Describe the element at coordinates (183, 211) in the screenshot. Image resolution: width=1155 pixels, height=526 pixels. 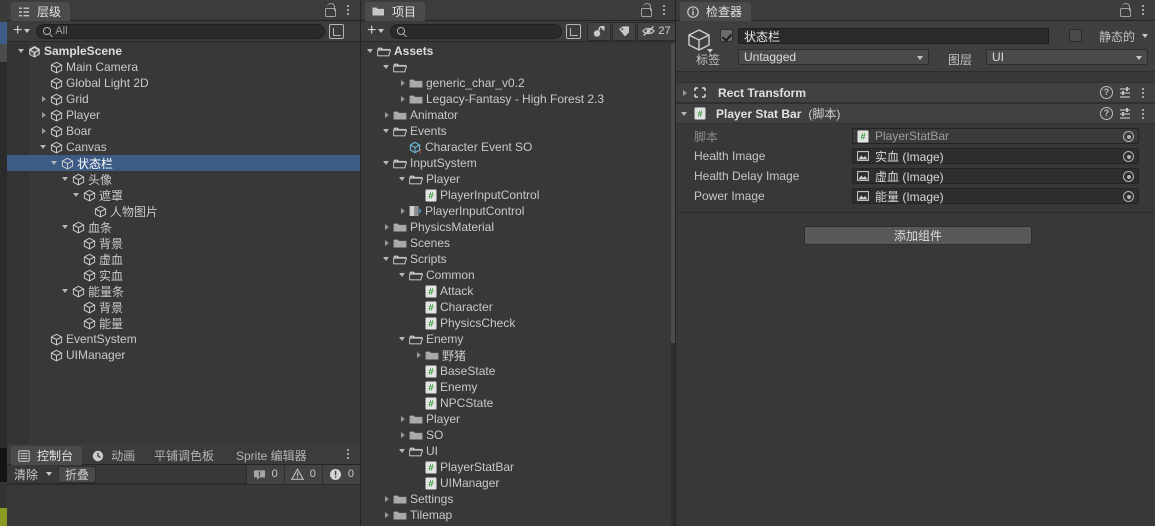
I see `hierarchy-item: 人物图片` at that location.